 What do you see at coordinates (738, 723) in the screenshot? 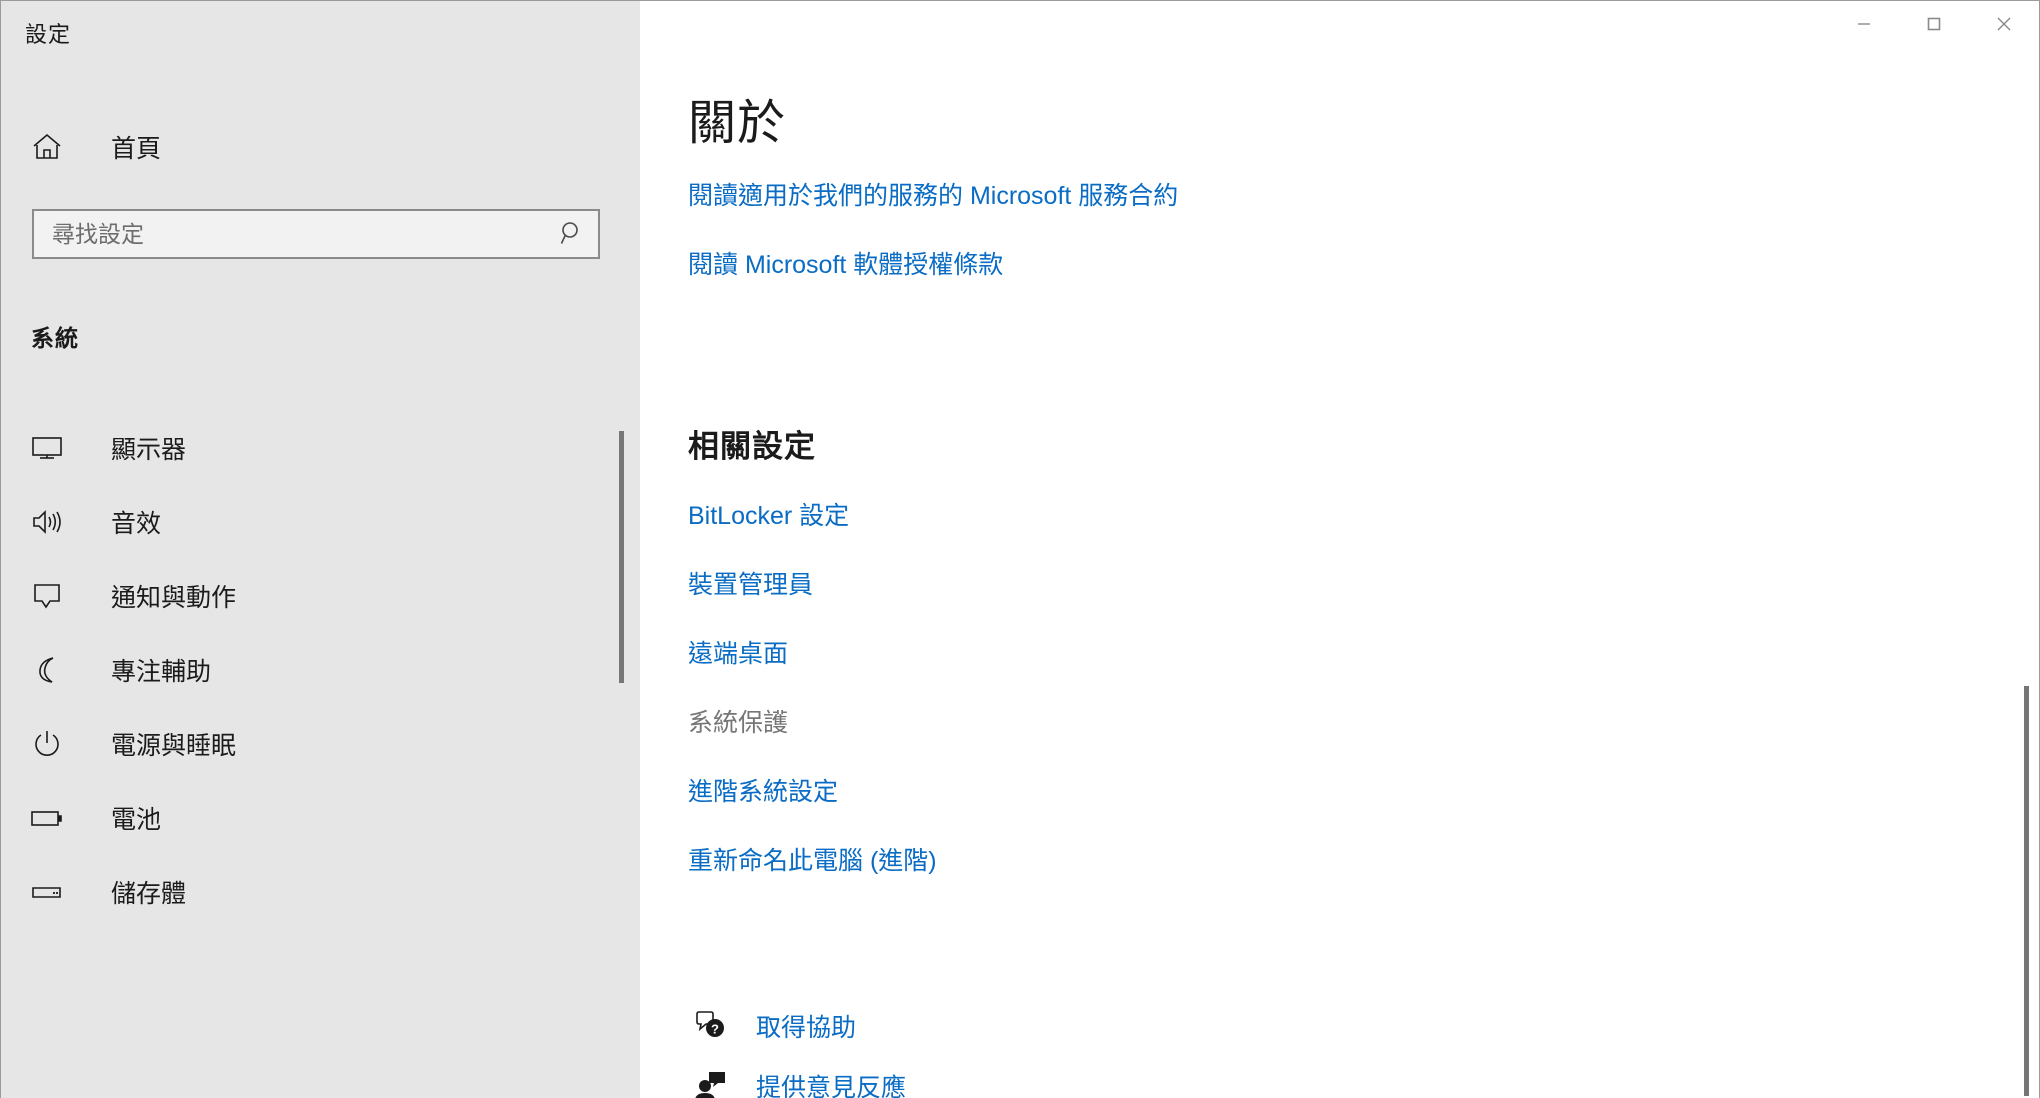
I see `label-system-protection: 系統保護` at bounding box center [738, 723].